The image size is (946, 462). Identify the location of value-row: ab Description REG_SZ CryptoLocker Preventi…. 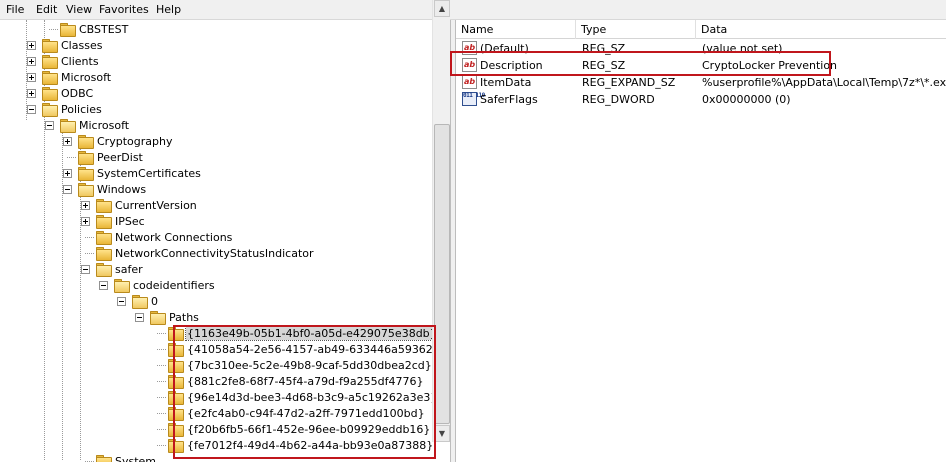
(701, 65).